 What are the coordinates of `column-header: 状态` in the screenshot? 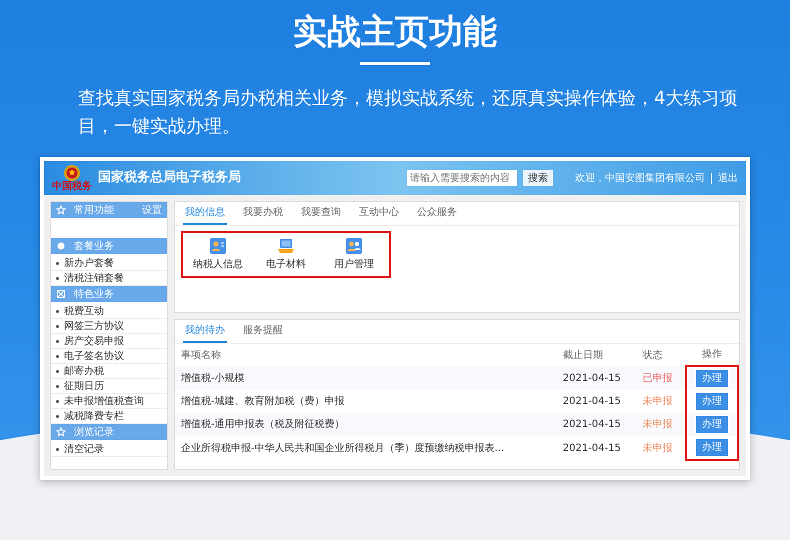 It's located at (661, 355).